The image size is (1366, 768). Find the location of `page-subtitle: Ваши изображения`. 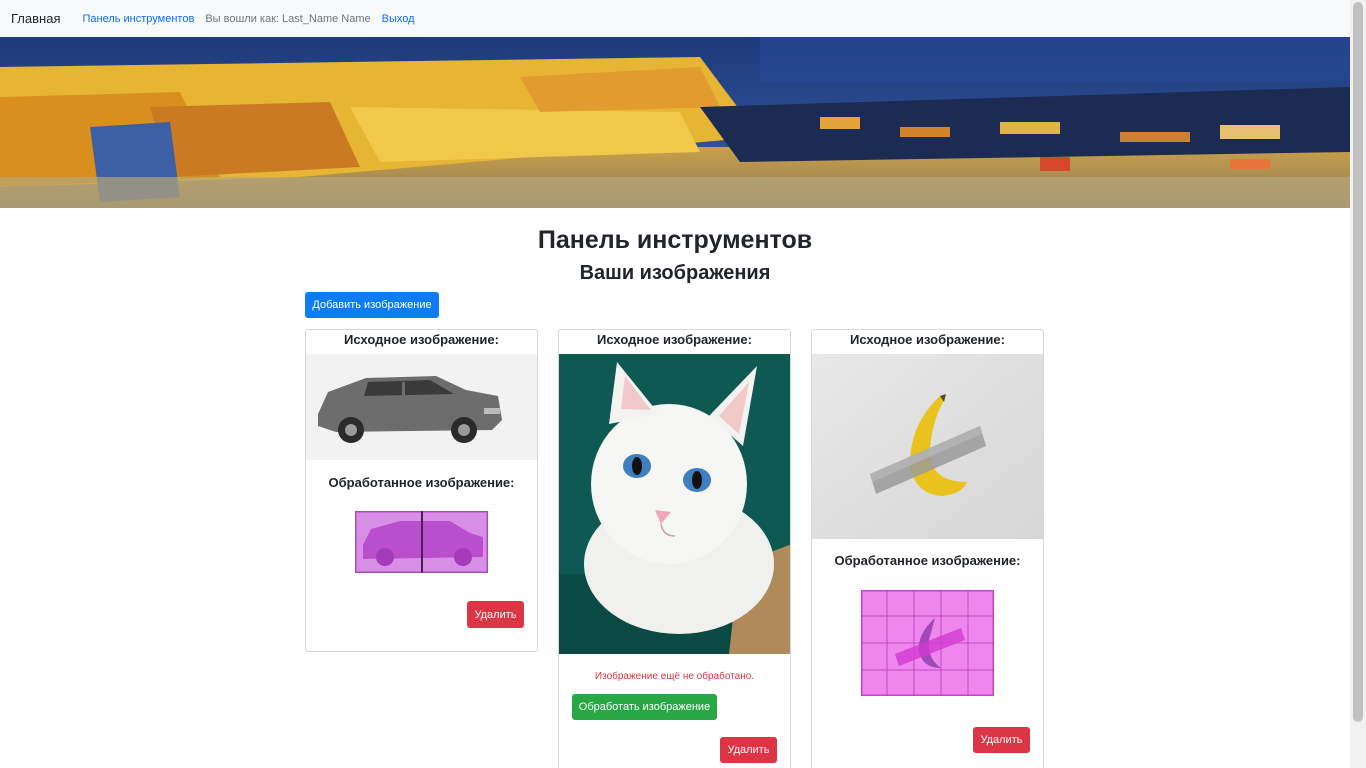

page-subtitle: Ваши изображения is located at coordinates (675, 273).